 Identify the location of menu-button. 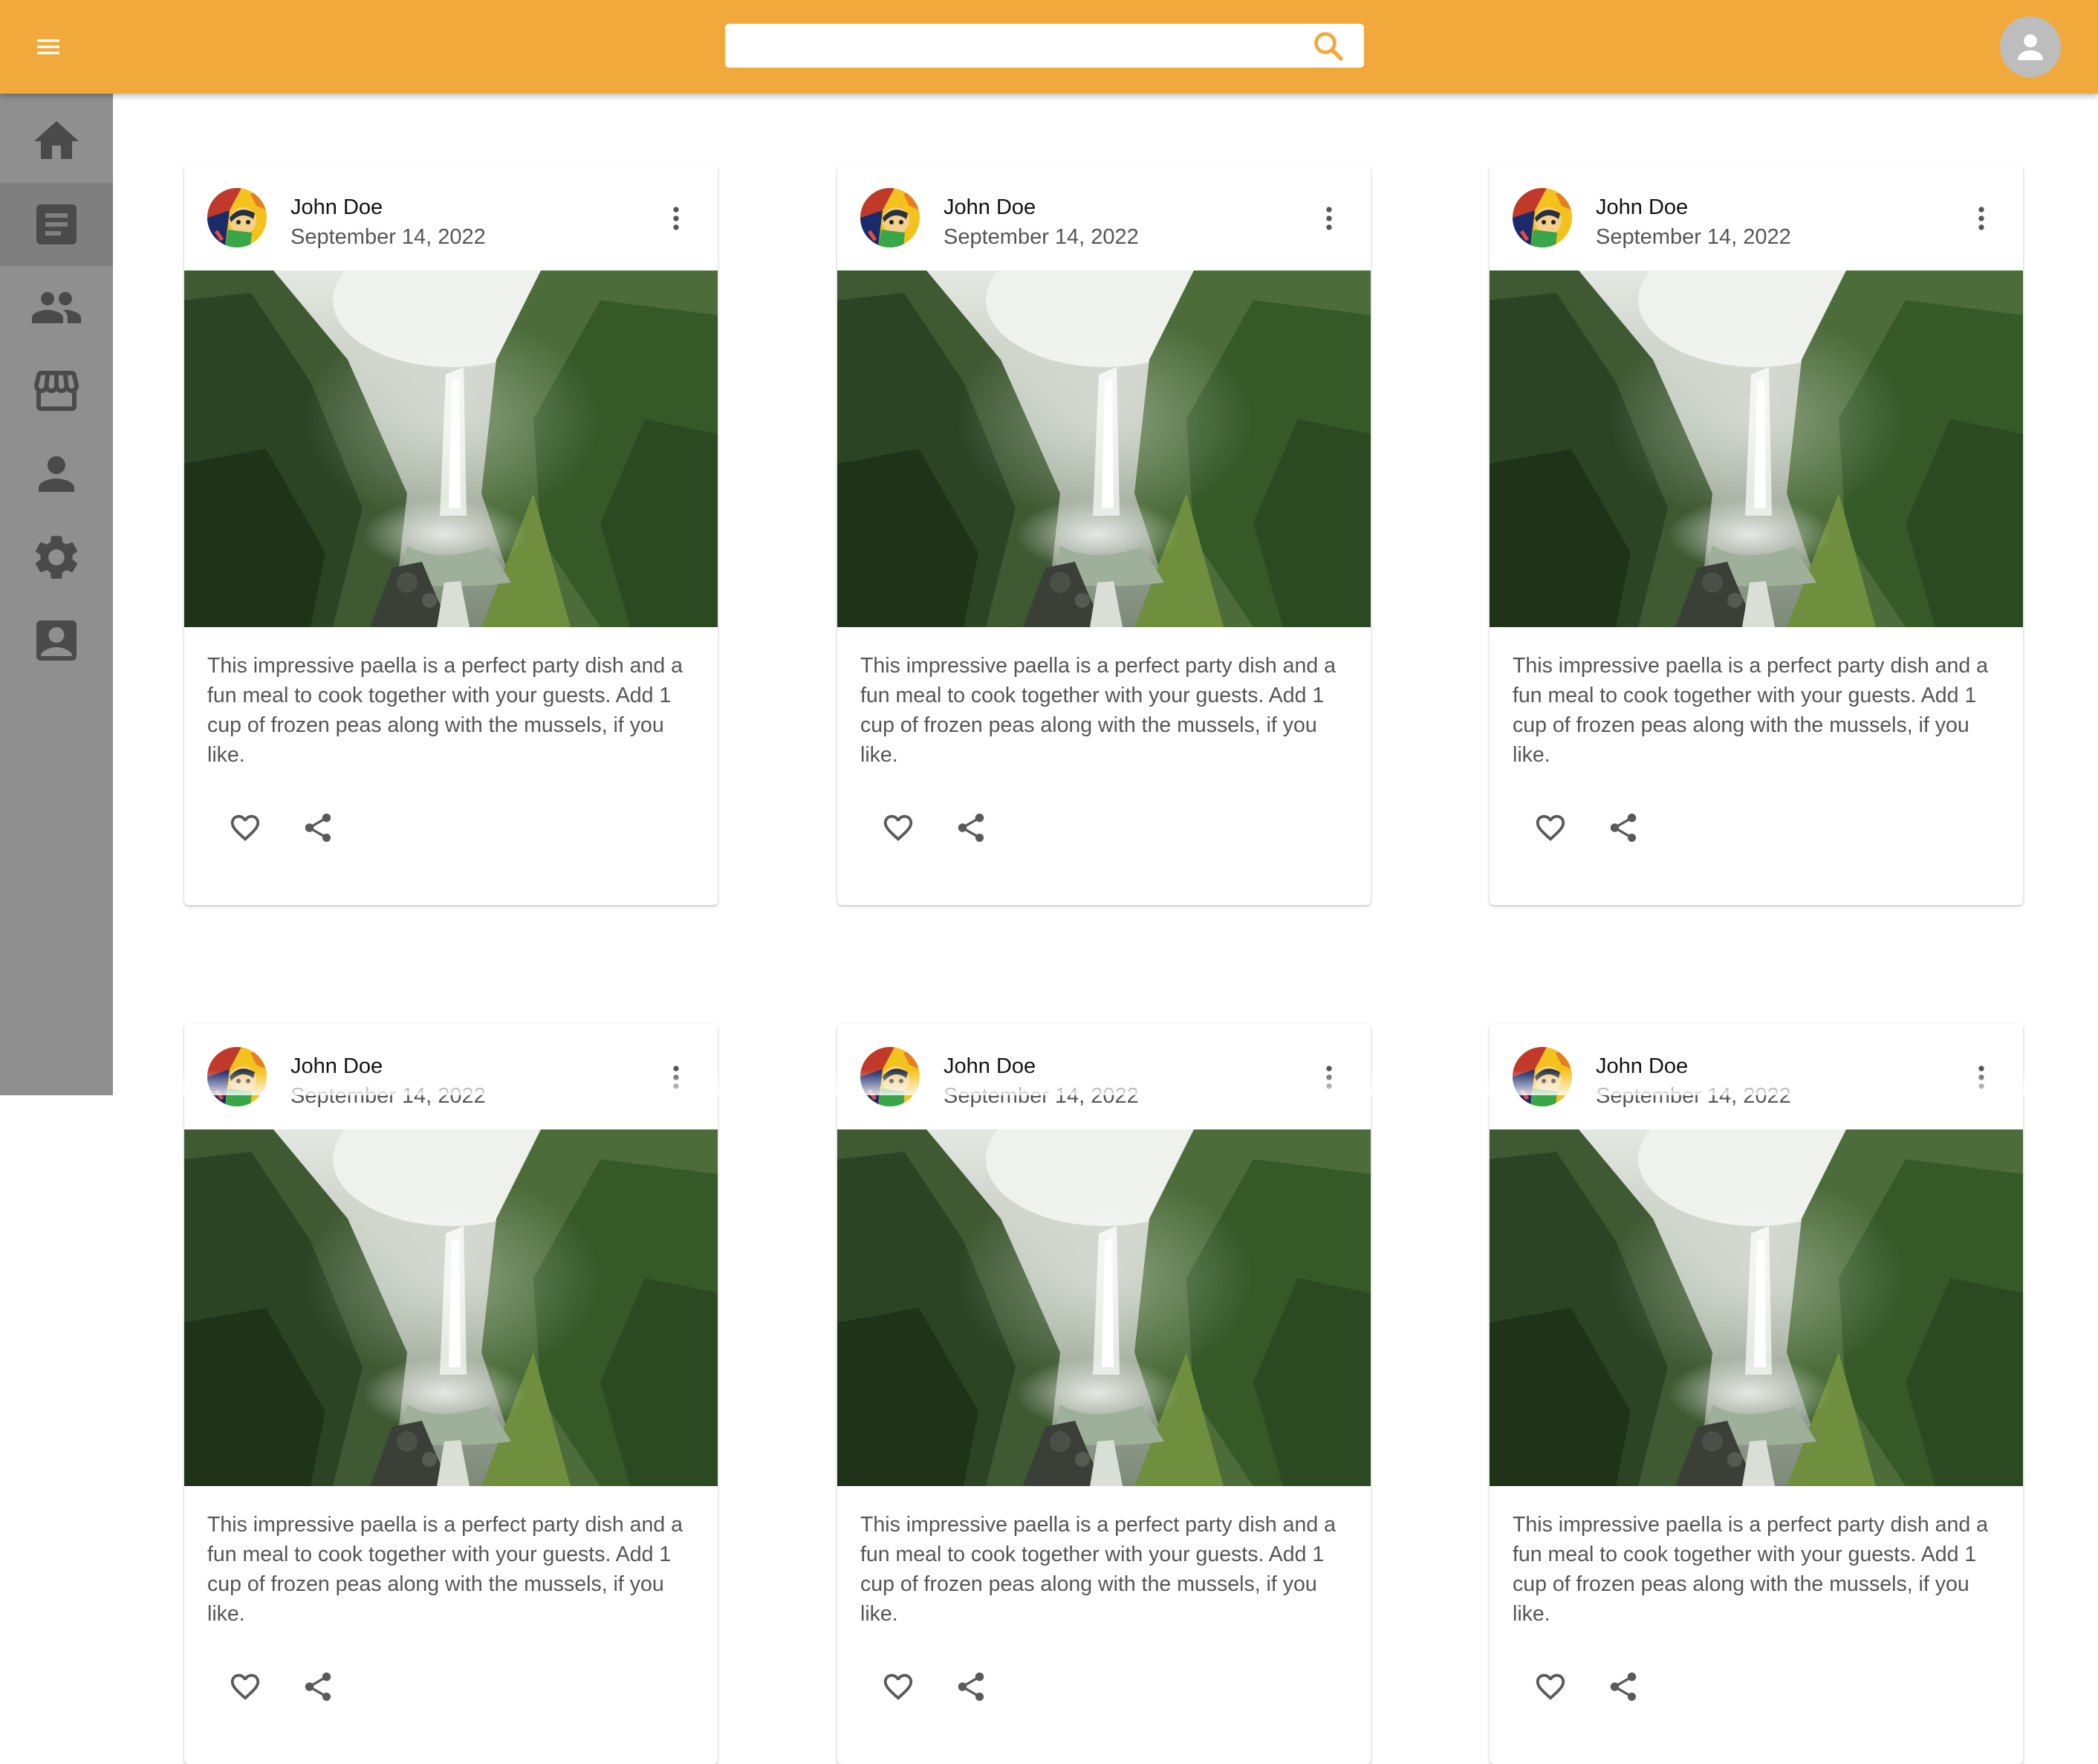
(48, 47).